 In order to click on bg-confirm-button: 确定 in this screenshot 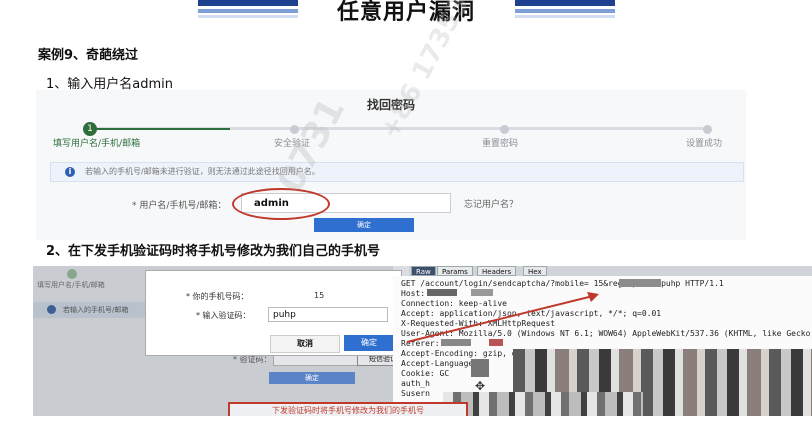, I will do `click(312, 378)`.